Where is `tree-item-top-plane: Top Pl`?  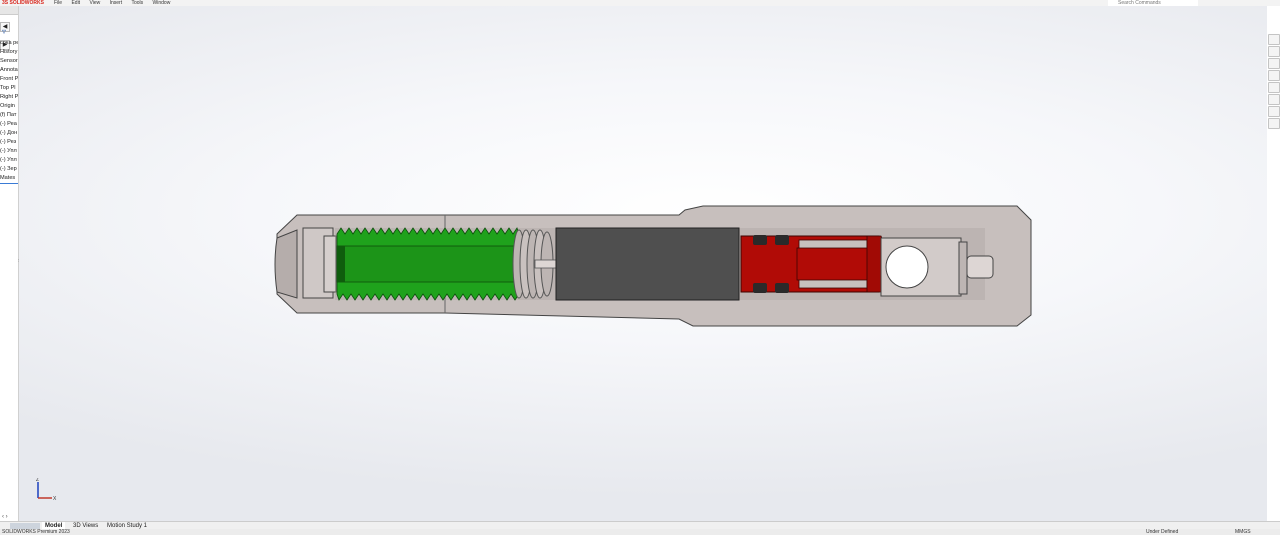
tree-item-top-plane: Top Pl is located at coordinates (9, 88).